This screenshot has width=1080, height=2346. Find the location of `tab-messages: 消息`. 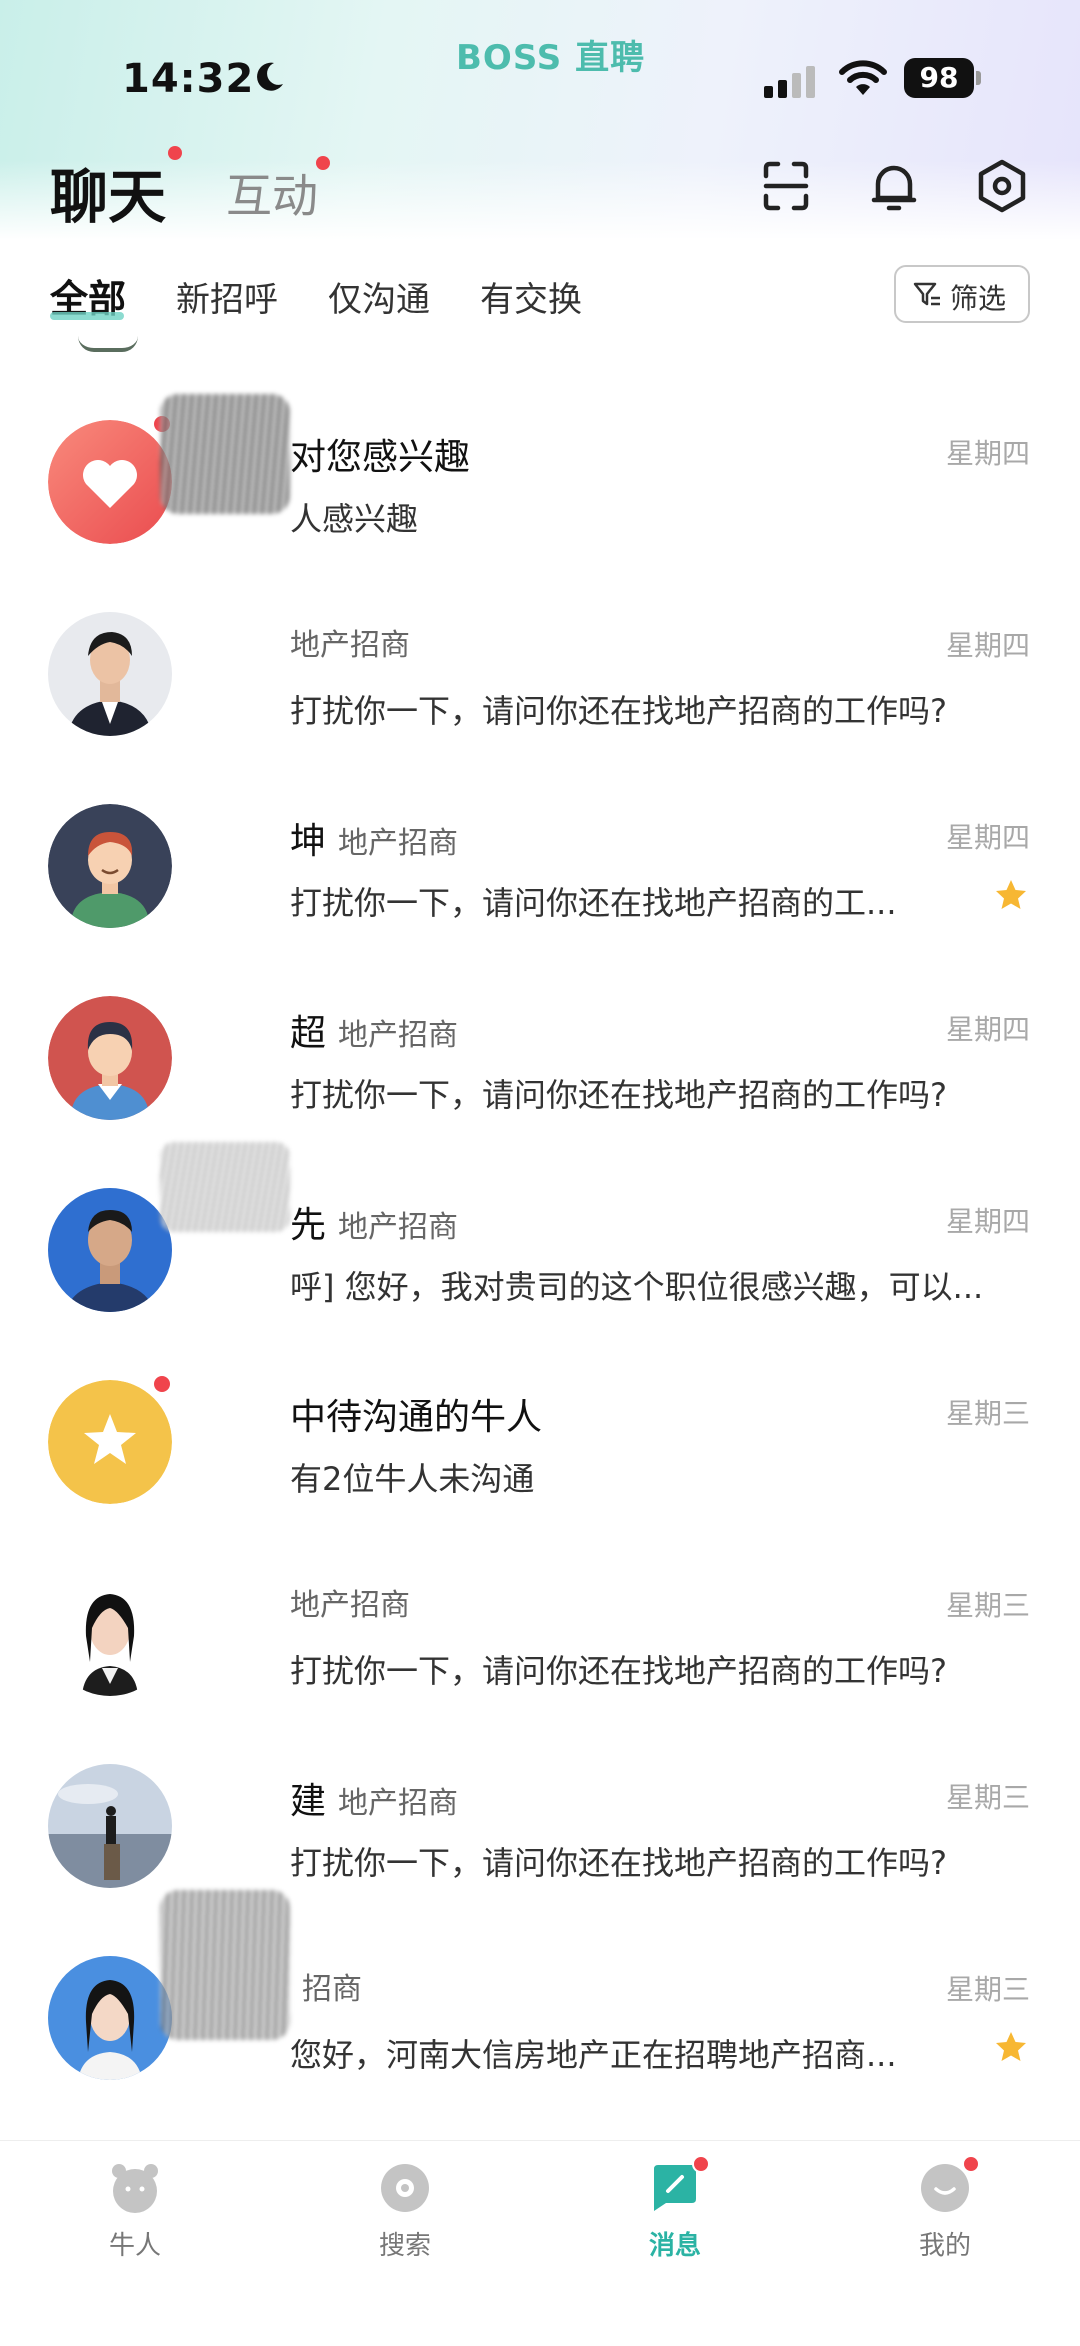

tab-messages: 消息 is located at coordinates (675, 2208).